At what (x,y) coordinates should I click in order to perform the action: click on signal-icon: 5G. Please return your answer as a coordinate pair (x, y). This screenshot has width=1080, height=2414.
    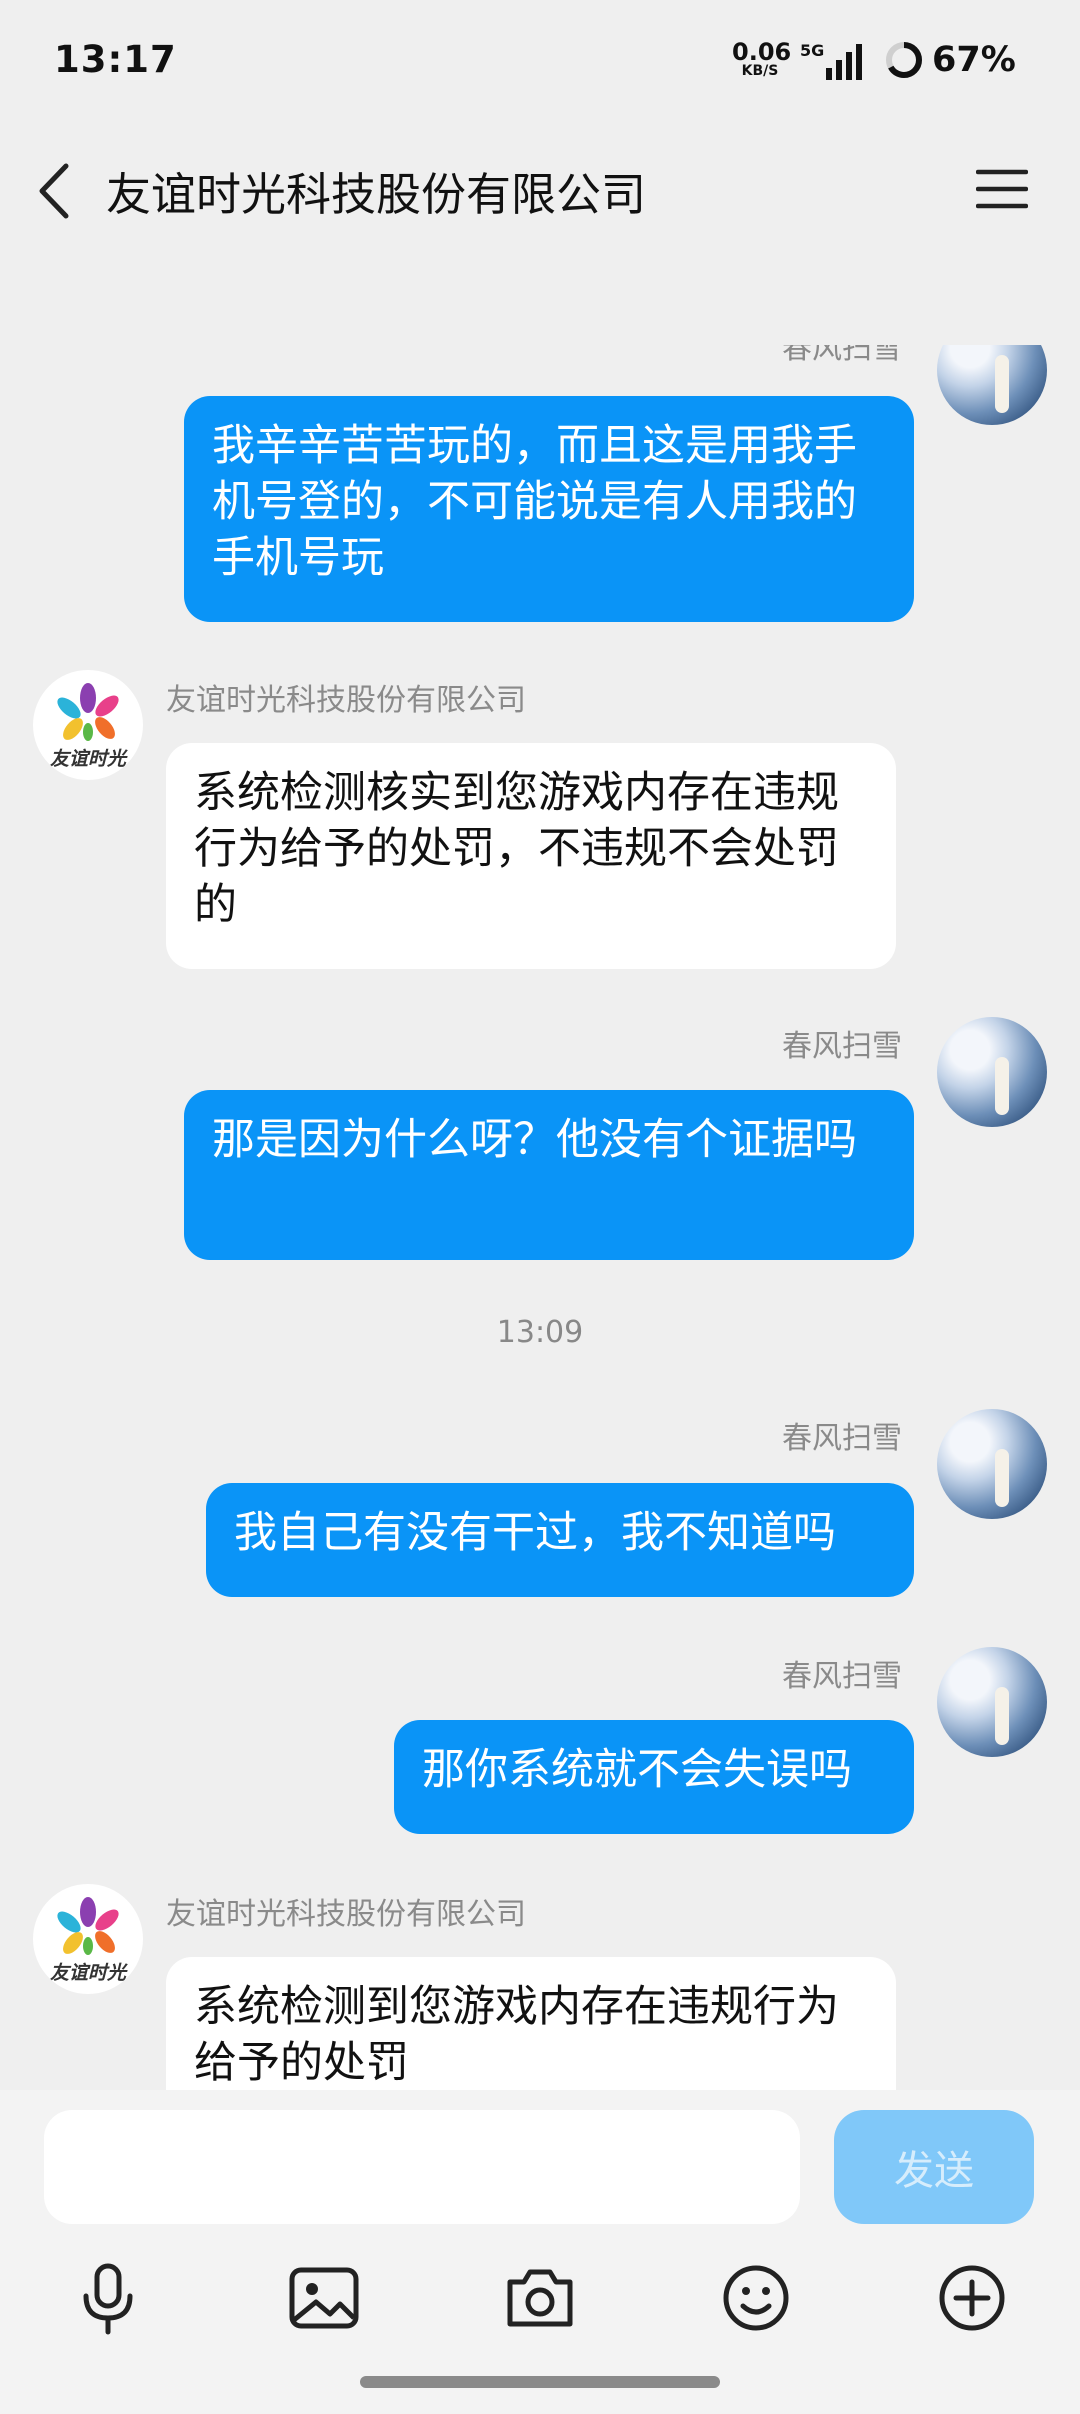
    Looking at the image, I should click on (836, 63).